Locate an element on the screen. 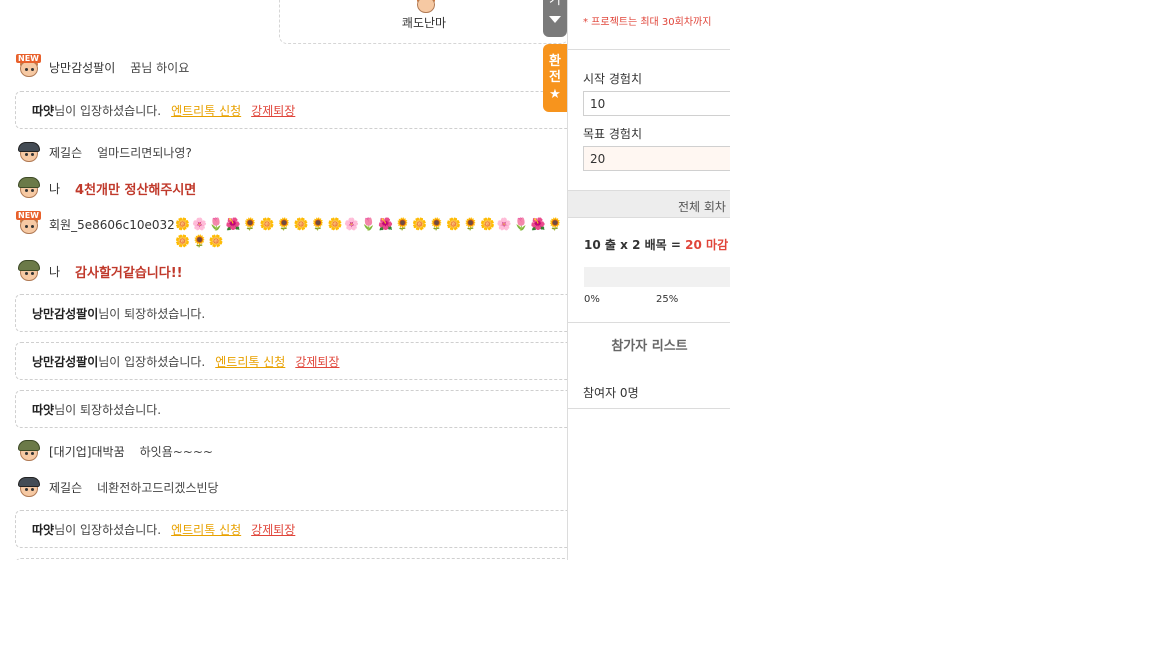 This screenshot has height=648, width=1152. formula-equals: = is located at coordinates (675, 245).